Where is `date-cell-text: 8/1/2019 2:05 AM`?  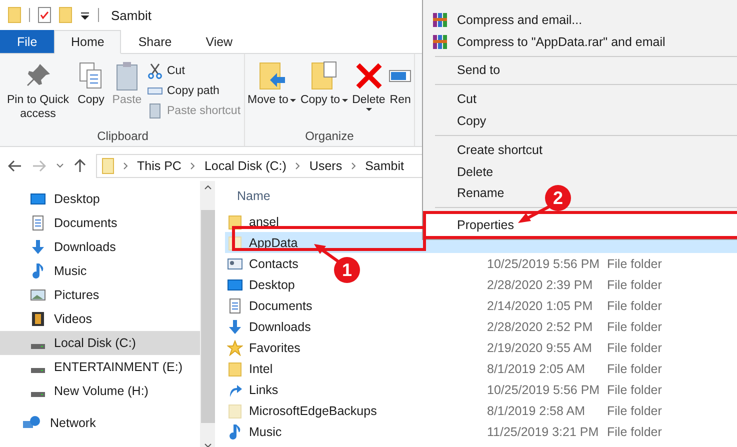
date-cell-text: 8/1/2019 2:05 AM is located at coordinates (536, 369).